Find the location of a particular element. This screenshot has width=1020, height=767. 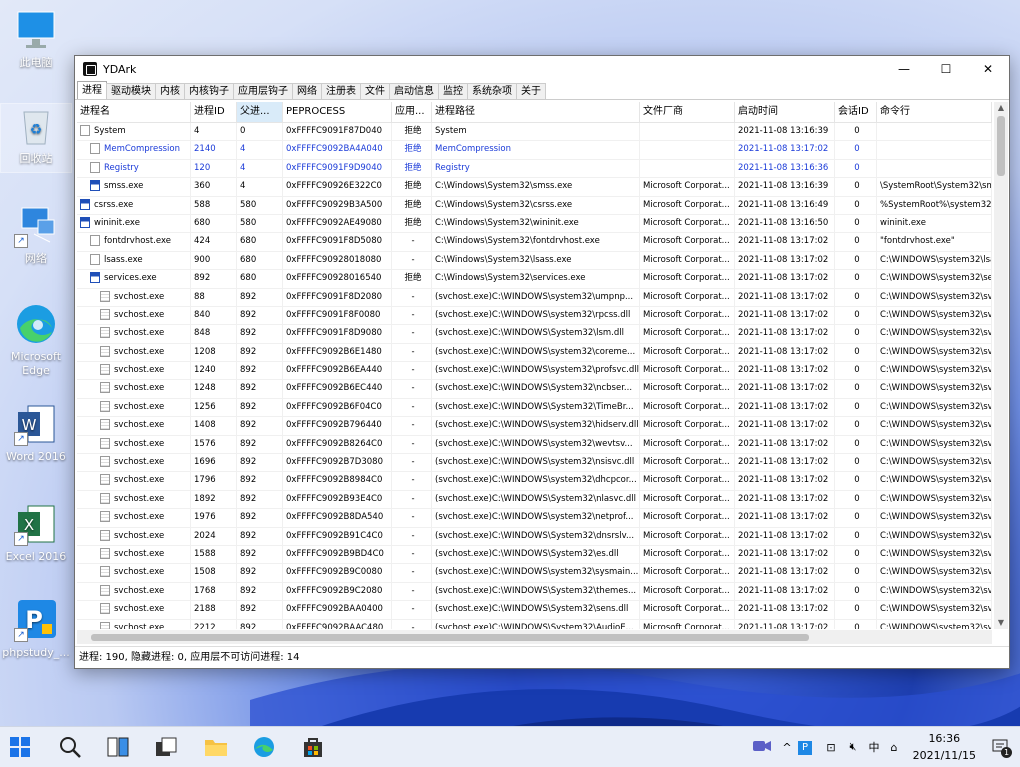

desktop-icon-word: W ↗ Word 2016 is located at coordinates (36, 433).